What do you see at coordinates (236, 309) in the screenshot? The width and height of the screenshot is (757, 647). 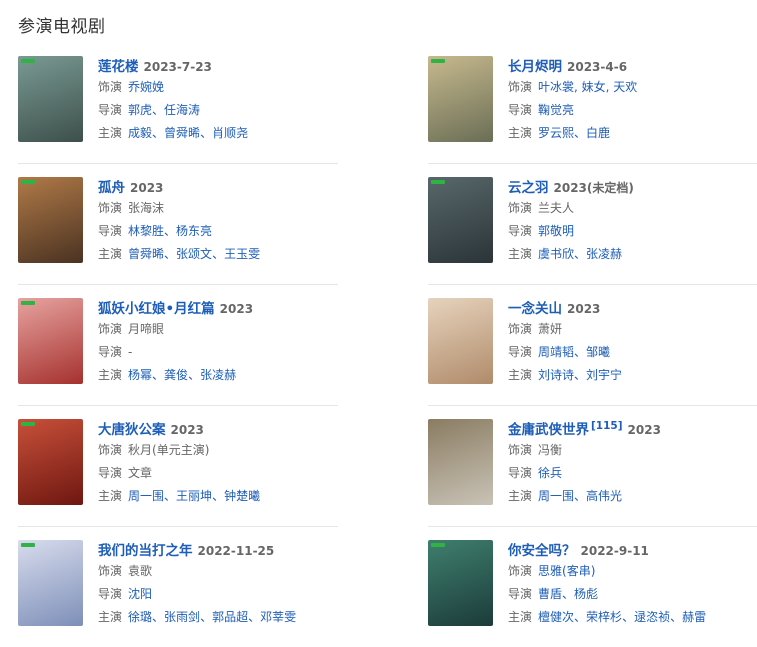 I see `release-date: 2023` at bounding box center [236, 309].